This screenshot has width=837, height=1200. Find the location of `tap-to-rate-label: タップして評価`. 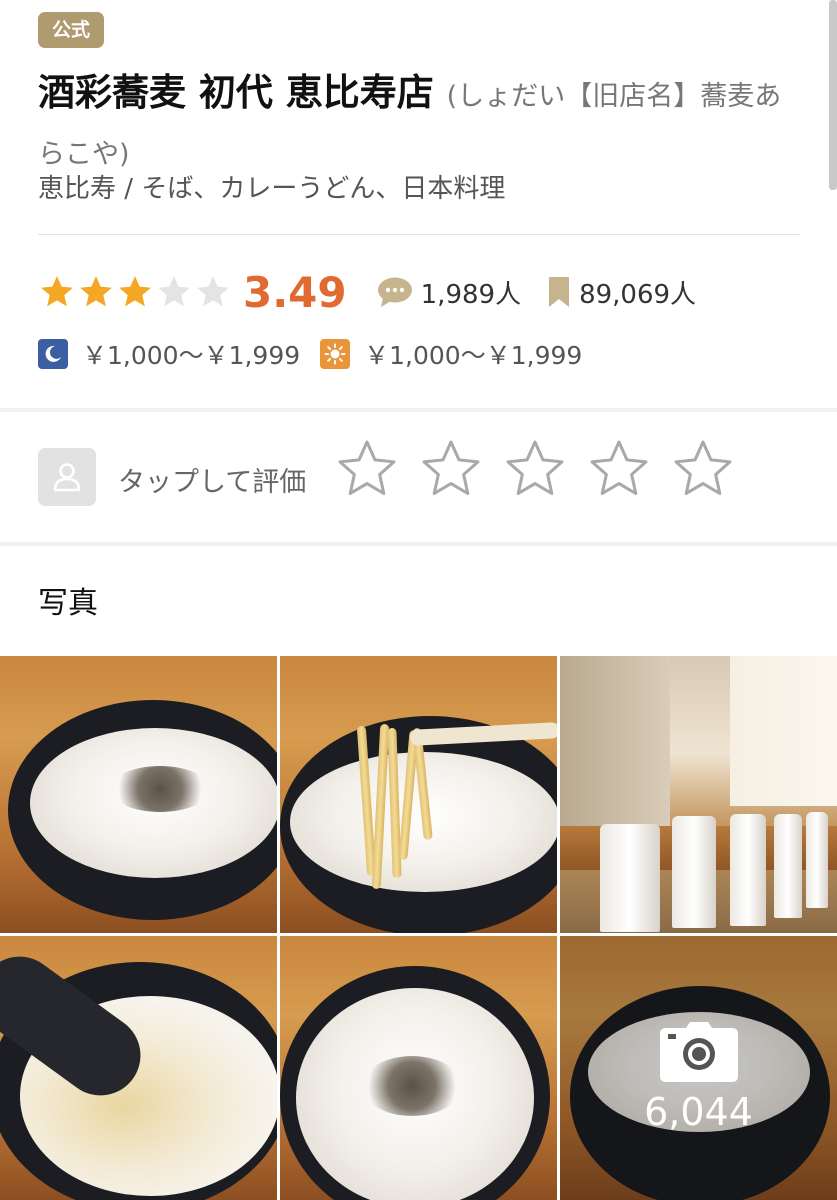

tap-to-rate-label: タップして評価 is located at coordinates (212, 482).